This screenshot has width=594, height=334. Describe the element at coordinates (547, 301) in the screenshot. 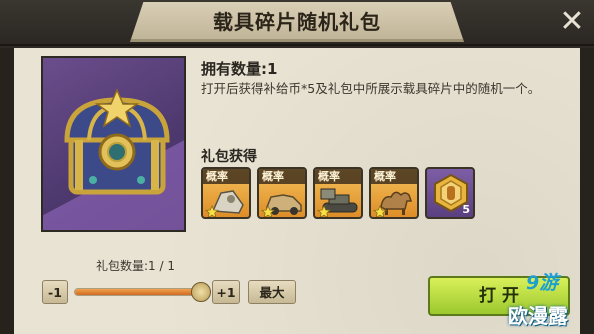

I see `watermark: 9游 欧漫露` at that location.